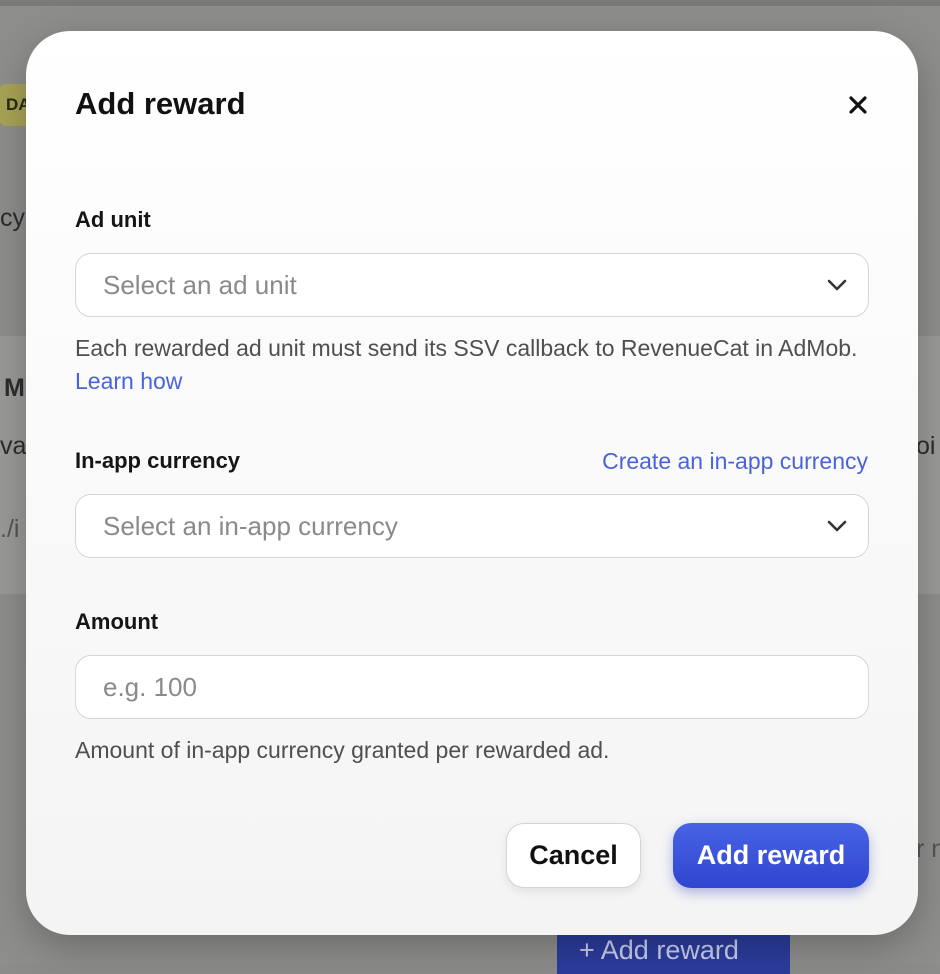  What do you see at coordinates (158, 460) in the screenshot?
I see `currency-label: In-app currency` at bounding box center [158, 460].